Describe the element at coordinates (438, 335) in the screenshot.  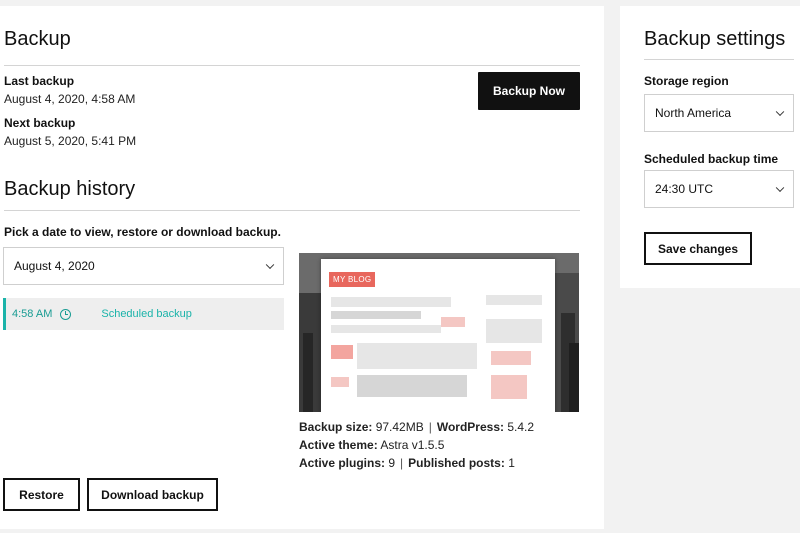
I see `blog-page-thumbnail: MY BLOG` at that location.